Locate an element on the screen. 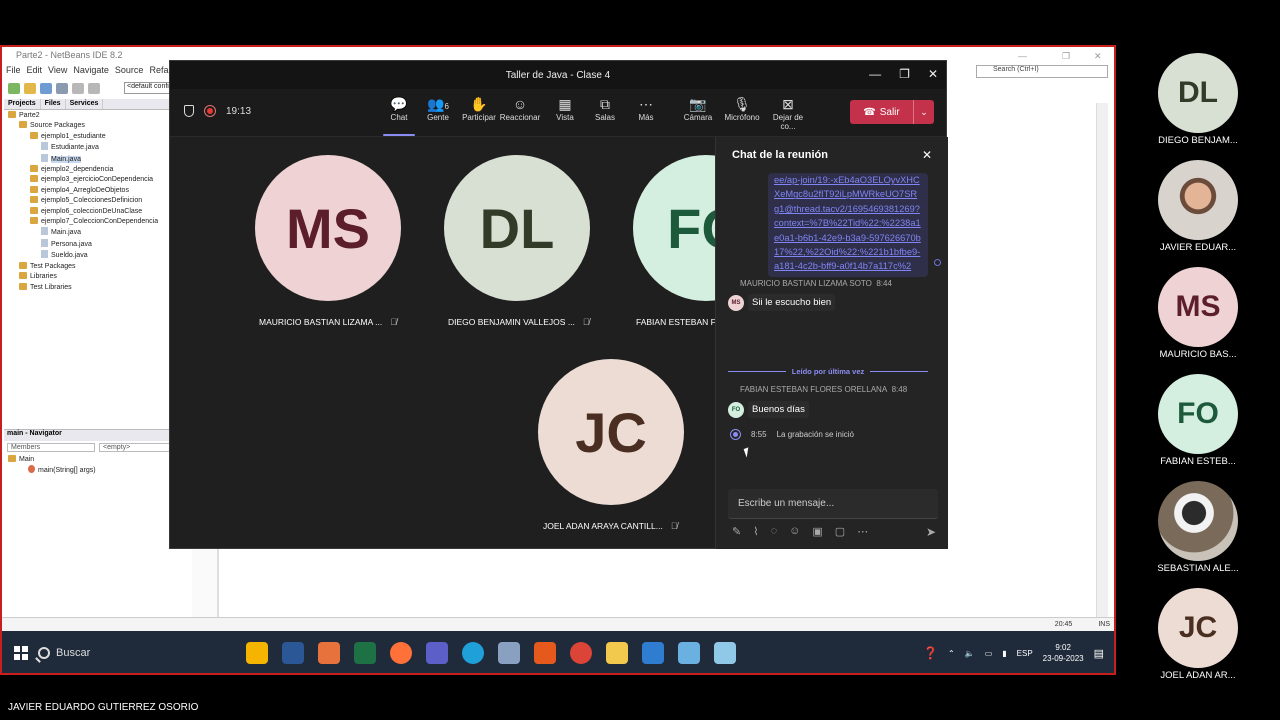 Image resolution: width=1280 pixels, height=720 pixels. redo-icon is located at coordinates (94, 88).